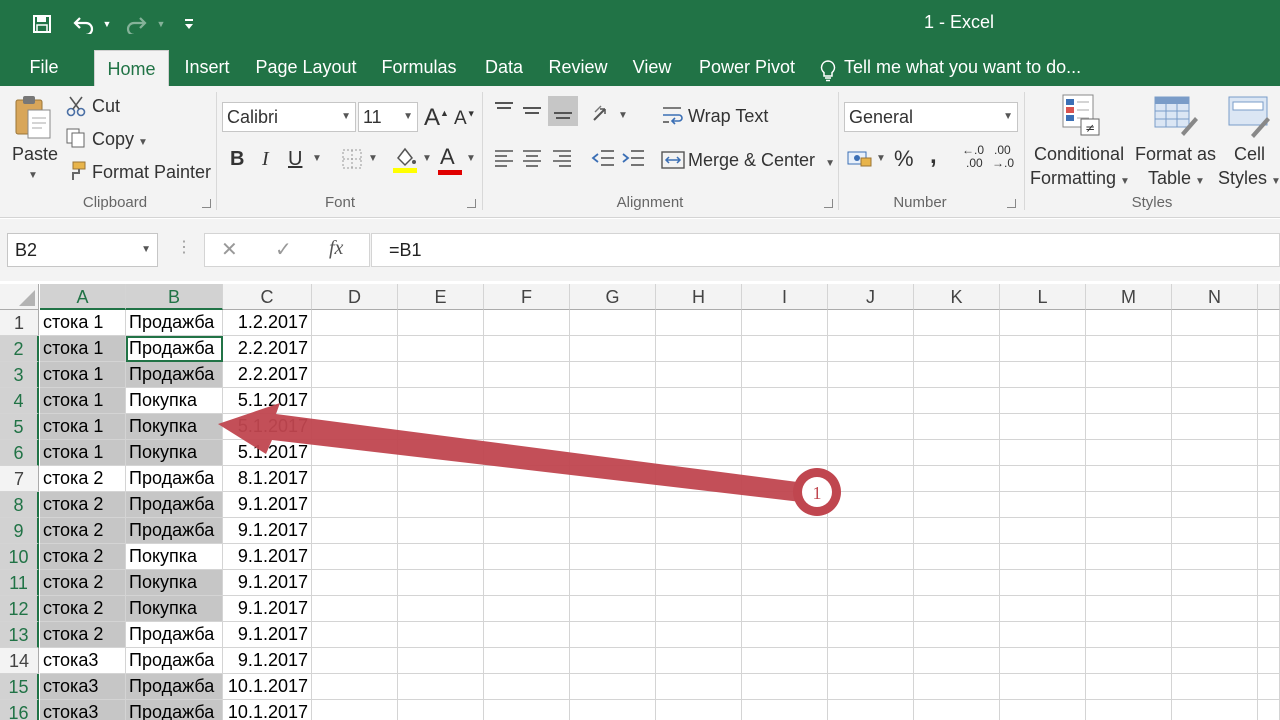 Image resolution: width=1280 pixels, height=720 pixels. What do you see at coordinates (527, 323) in the screenshot?
I see `cell-f1` at bounding box center [527, 323].